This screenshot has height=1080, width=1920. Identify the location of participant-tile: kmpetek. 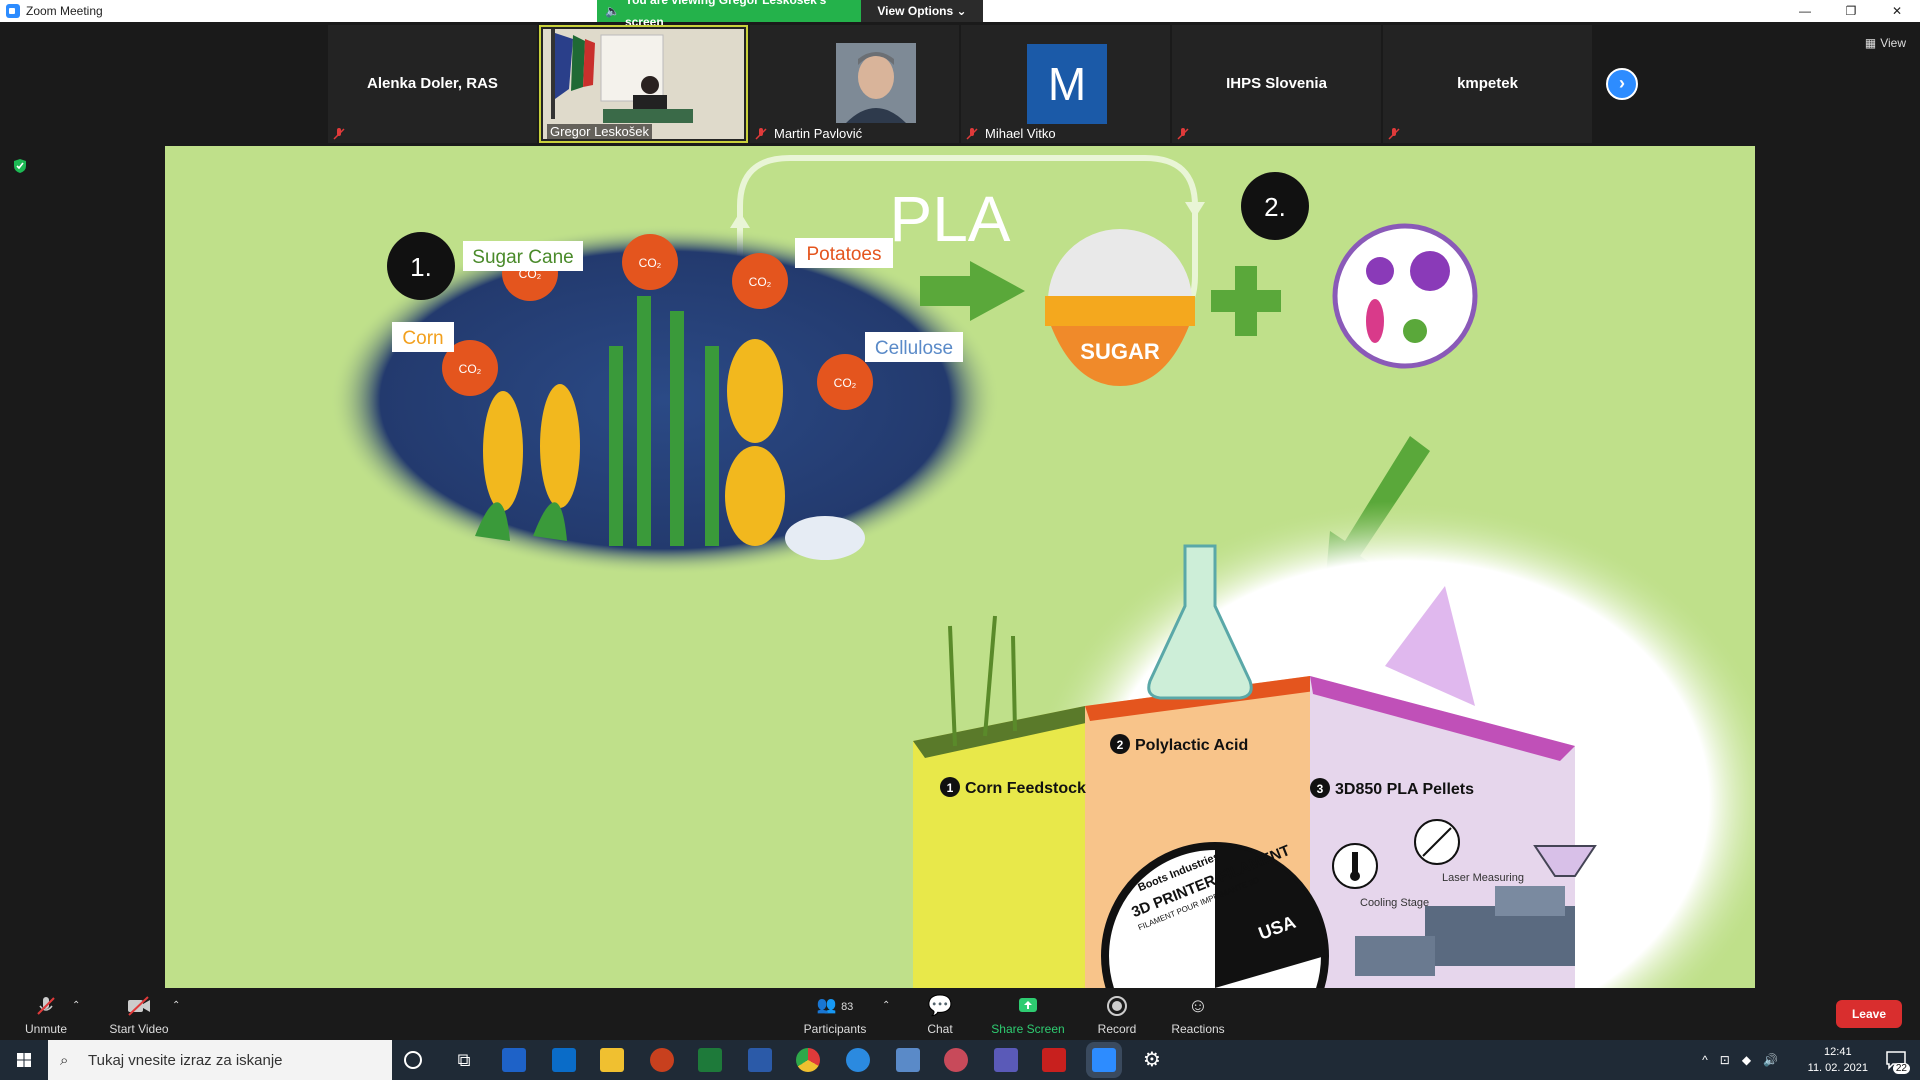
(1487, 84).